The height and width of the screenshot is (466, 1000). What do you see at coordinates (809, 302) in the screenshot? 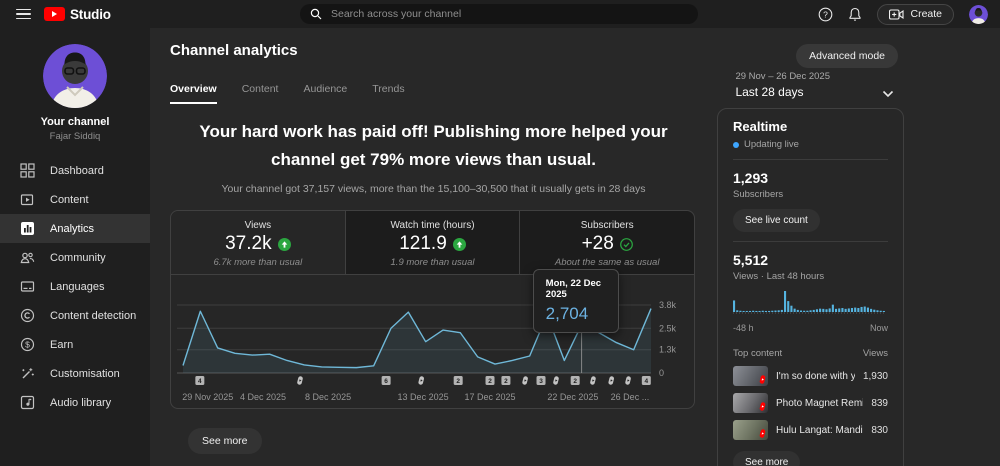
I see `realtime-bar-chart` at bounding box center [809, 302].